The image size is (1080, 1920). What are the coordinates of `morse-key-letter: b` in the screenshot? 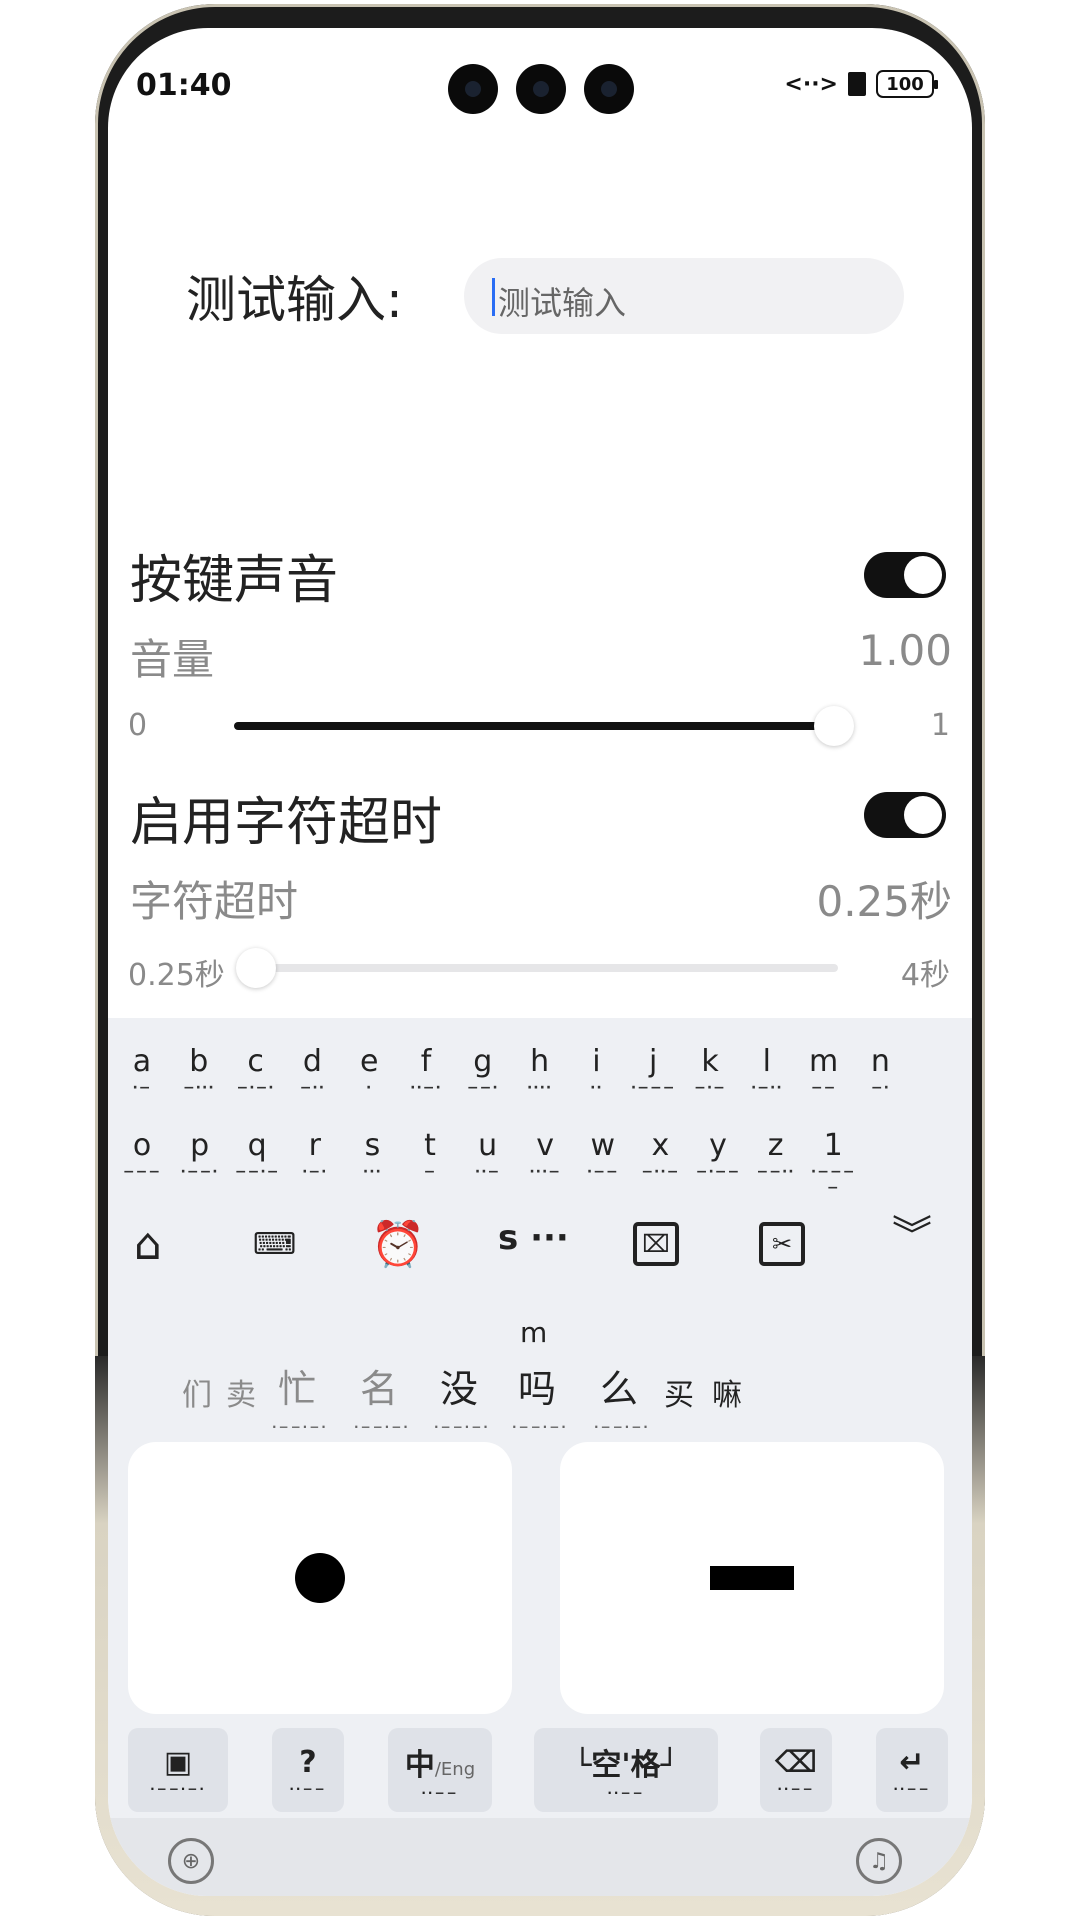 It's located at (199, 1061).